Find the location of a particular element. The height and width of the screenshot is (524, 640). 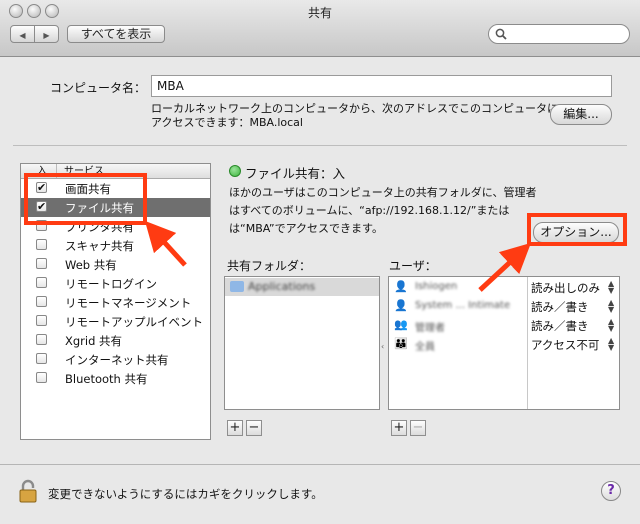

everyone-icon: 👪 is located at coordinates (401, 343).